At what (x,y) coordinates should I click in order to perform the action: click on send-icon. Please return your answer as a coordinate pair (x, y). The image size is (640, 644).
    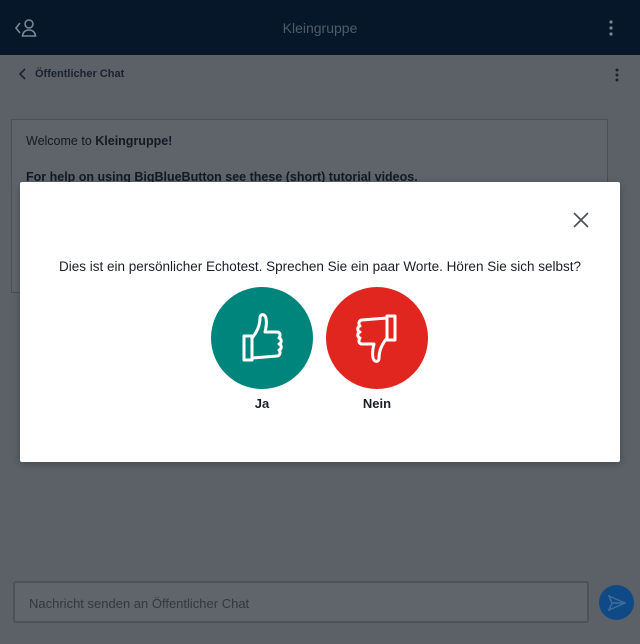
    Looking at the image, I should click on (616, 602).